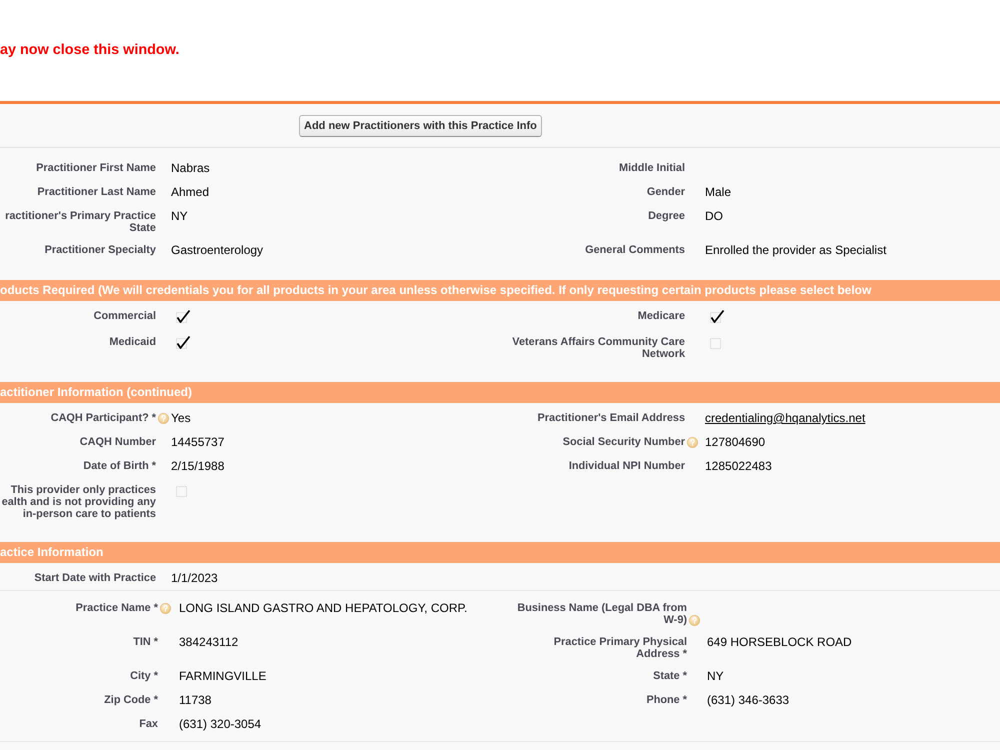 The image size is (1000, 750). Describe the element at coordinates (735, 442) in the screenshot. I see `field-value: 127804690` at that location.